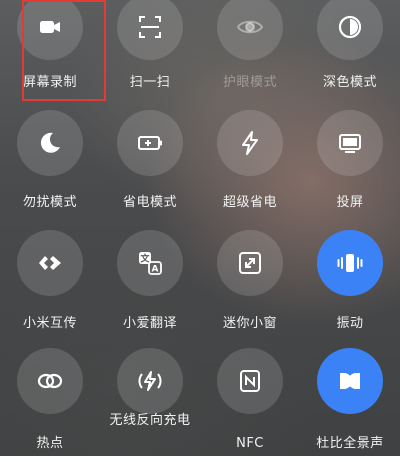  I want to click on tile-nfc: NFC, so click(250, 405).